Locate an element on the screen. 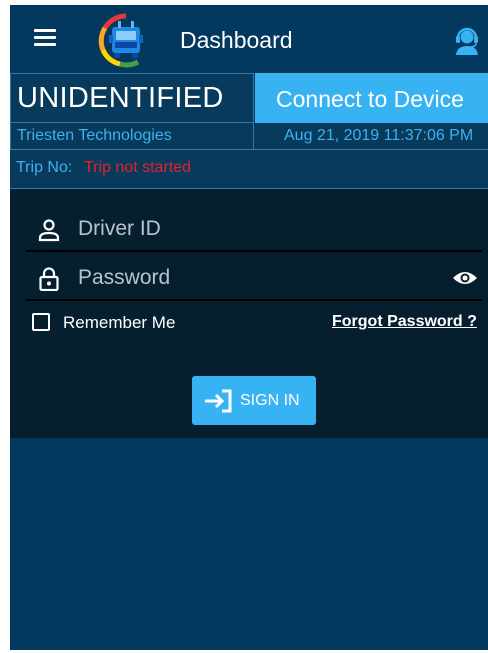  remember-me-label: Remember Me is located at coordinates (119, 322).